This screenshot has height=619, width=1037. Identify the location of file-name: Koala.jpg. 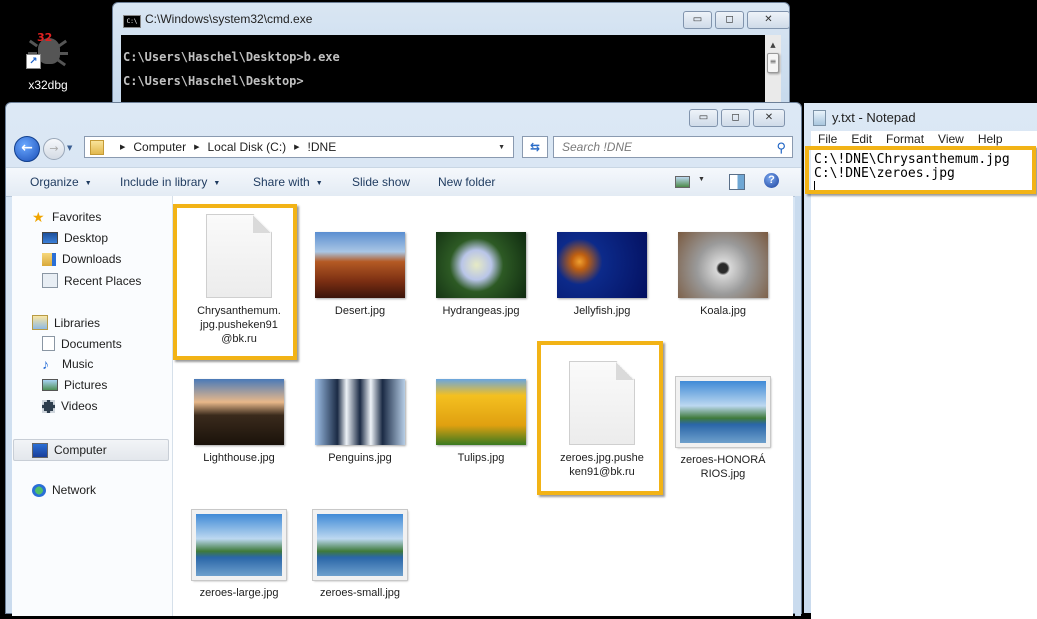
(723, 311).